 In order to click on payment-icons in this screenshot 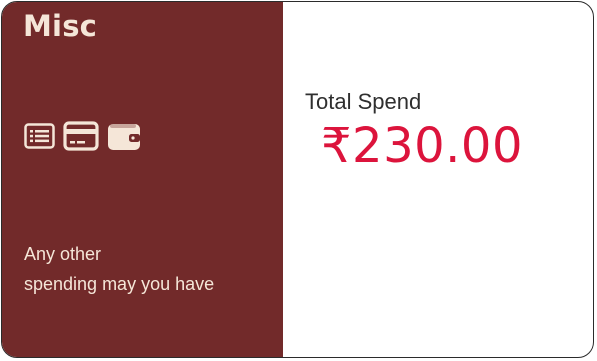, I will do `click(82, 136)`.